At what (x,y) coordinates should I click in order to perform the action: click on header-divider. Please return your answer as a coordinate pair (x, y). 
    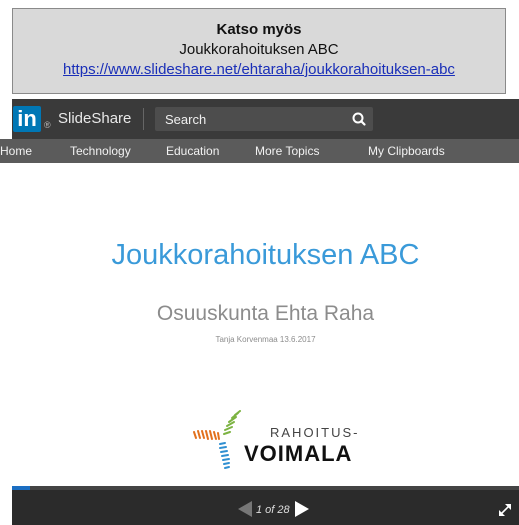
    Looking at the image, I should click on (143, 119).